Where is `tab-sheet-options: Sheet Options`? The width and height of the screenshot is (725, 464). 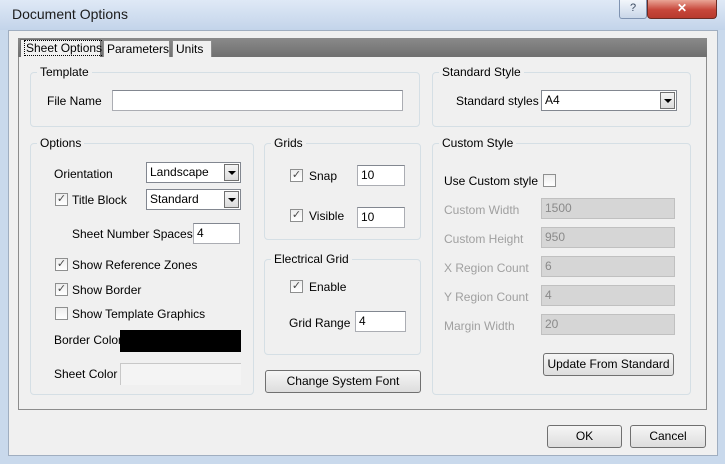
tab-sheet-options: Sheet Options is located at coordinates (62, 48).